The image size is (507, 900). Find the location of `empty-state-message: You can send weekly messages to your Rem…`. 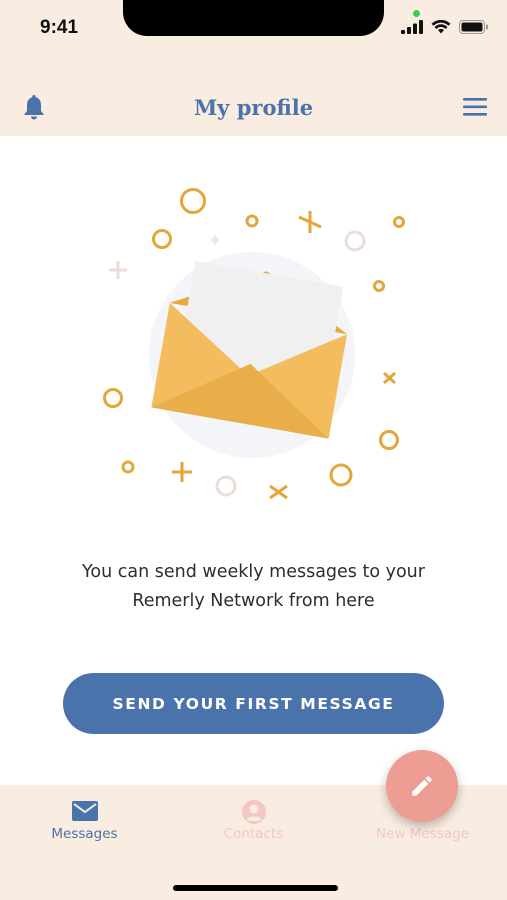

empty-state-message: You can send weekly messages to your Rem… is located at coordinates (253, 587).